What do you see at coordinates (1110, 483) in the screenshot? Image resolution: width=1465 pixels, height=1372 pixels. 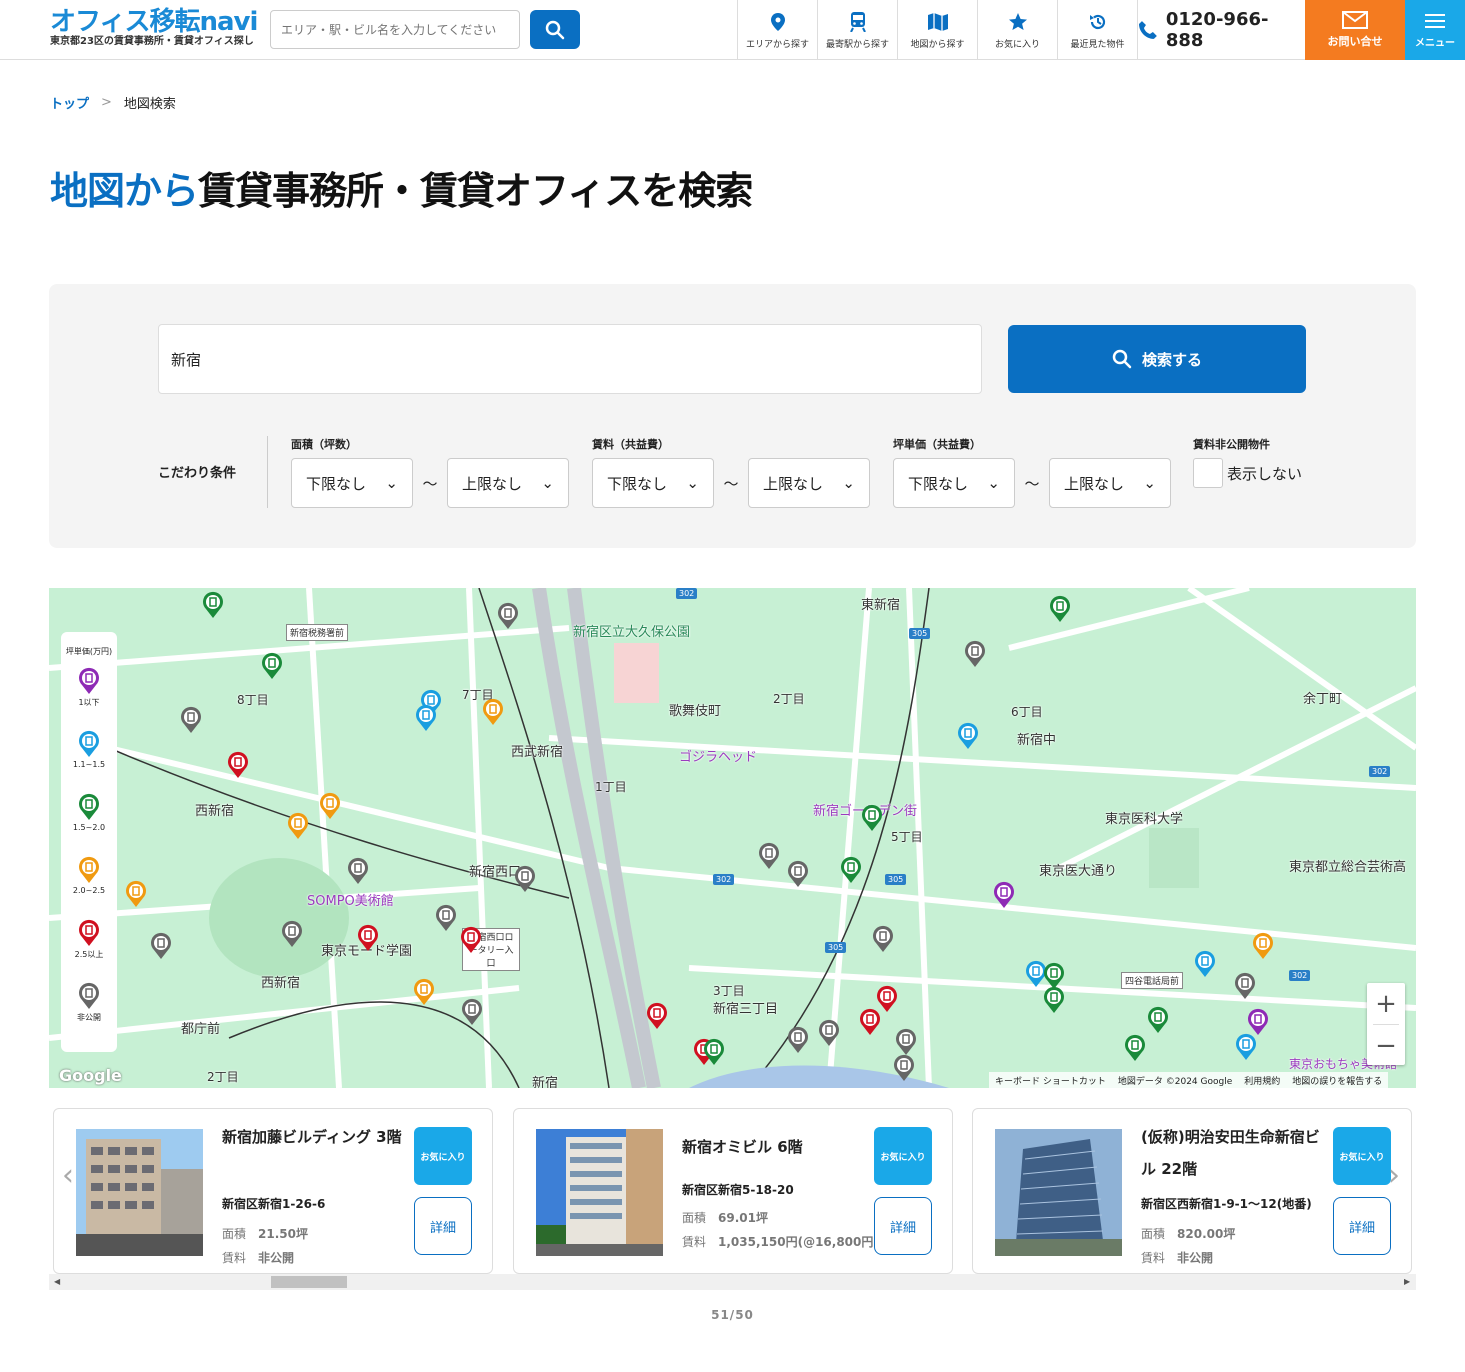 I see `unit-price-max-select: 上限なし ⌄` at bounding box center [1110, 483].